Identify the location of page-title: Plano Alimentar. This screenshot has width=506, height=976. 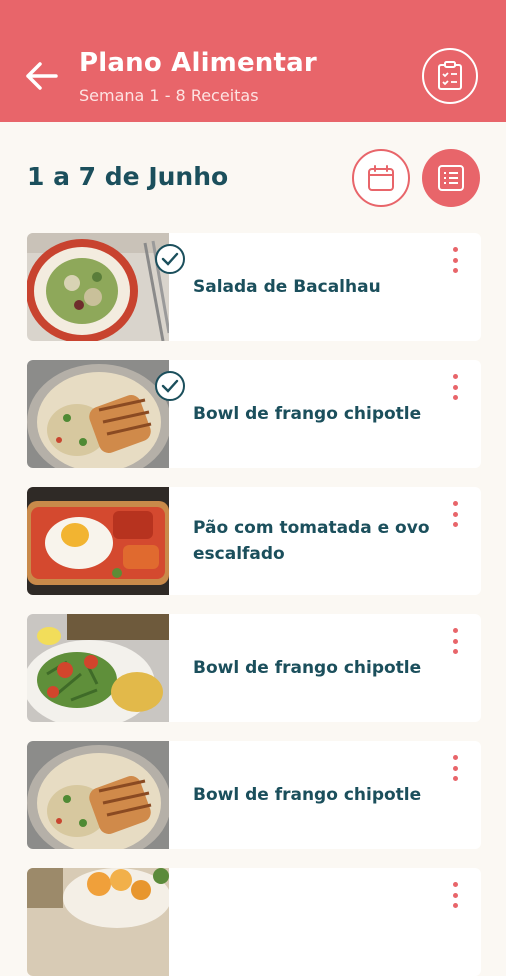
(198, 63).